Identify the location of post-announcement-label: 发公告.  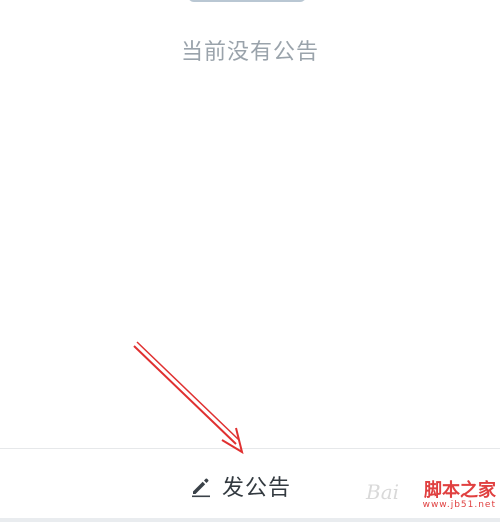
(257, 488).